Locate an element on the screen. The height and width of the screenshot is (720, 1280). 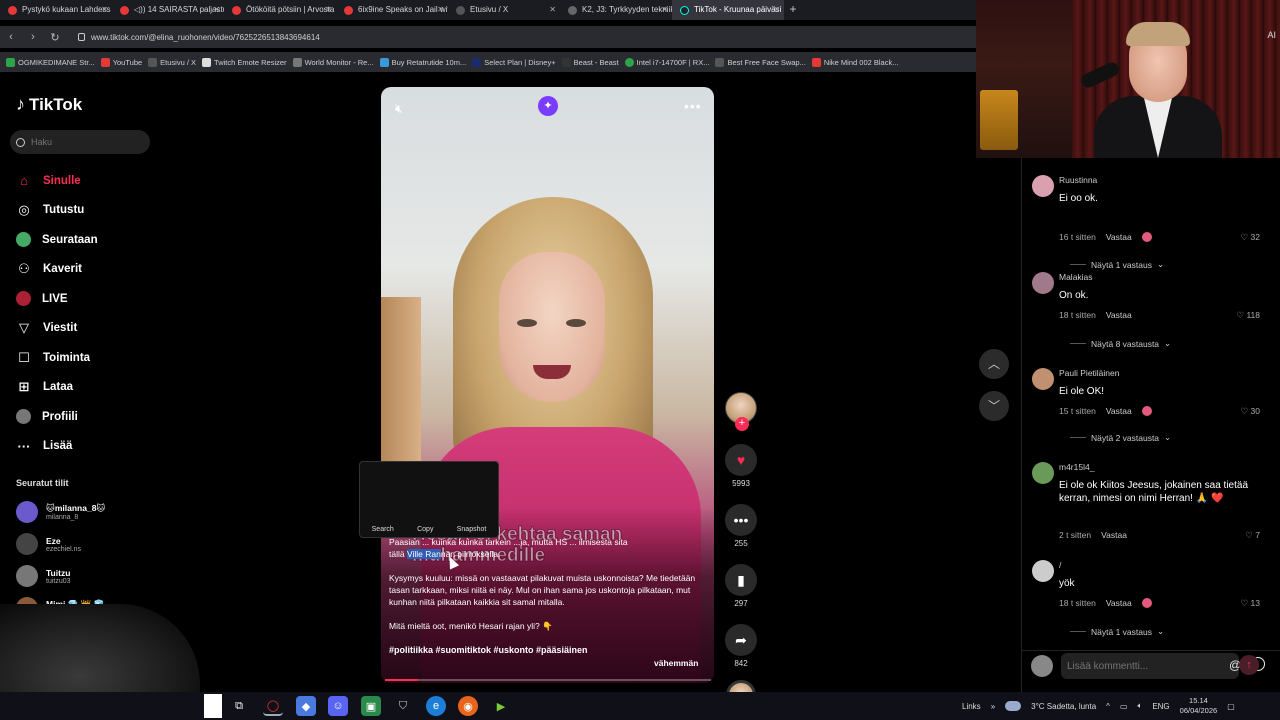
sidebar-item-live: LIVE is located at coordinates (57, 299).